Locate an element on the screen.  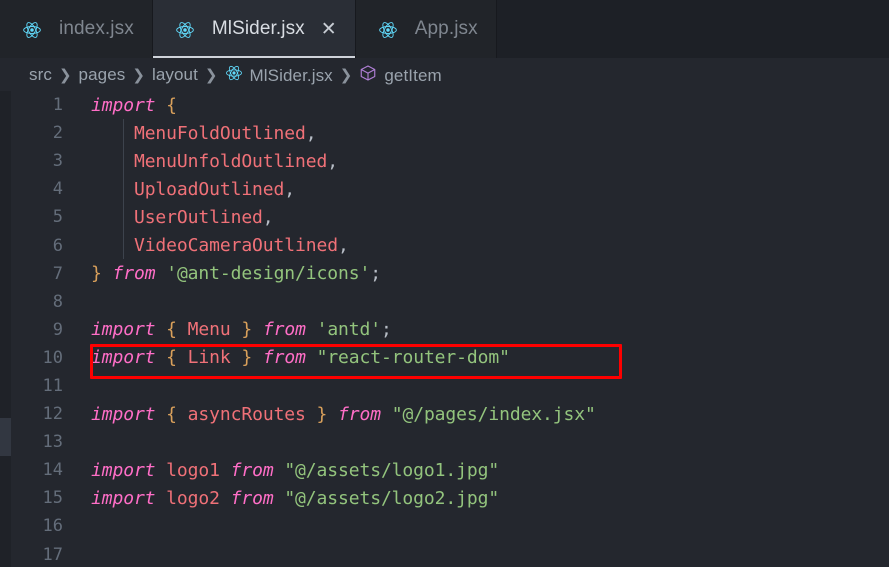
line-text: import { is located at coordinates (476, 105).